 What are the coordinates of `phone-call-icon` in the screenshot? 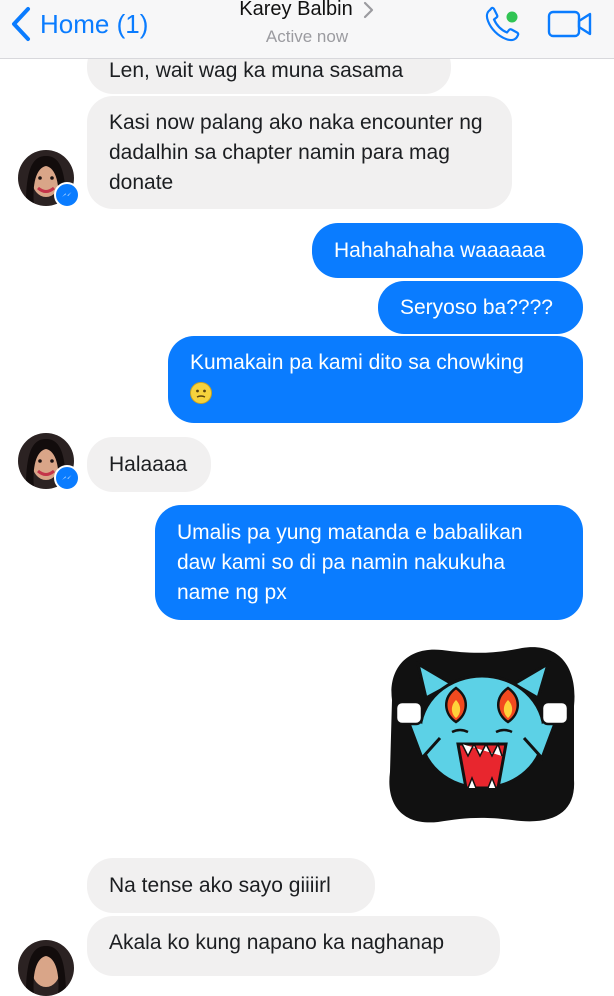 It's located at (504, 24).